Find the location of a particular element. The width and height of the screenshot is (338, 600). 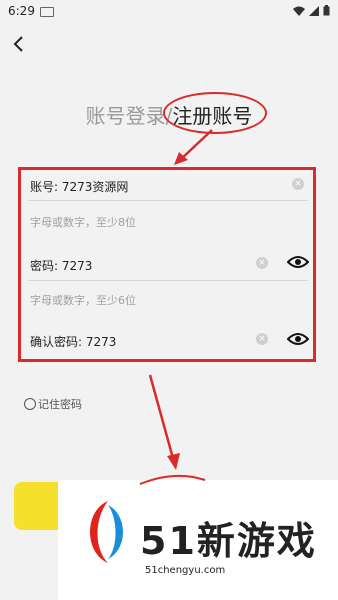

back-button is located at coordinates (22, 45).